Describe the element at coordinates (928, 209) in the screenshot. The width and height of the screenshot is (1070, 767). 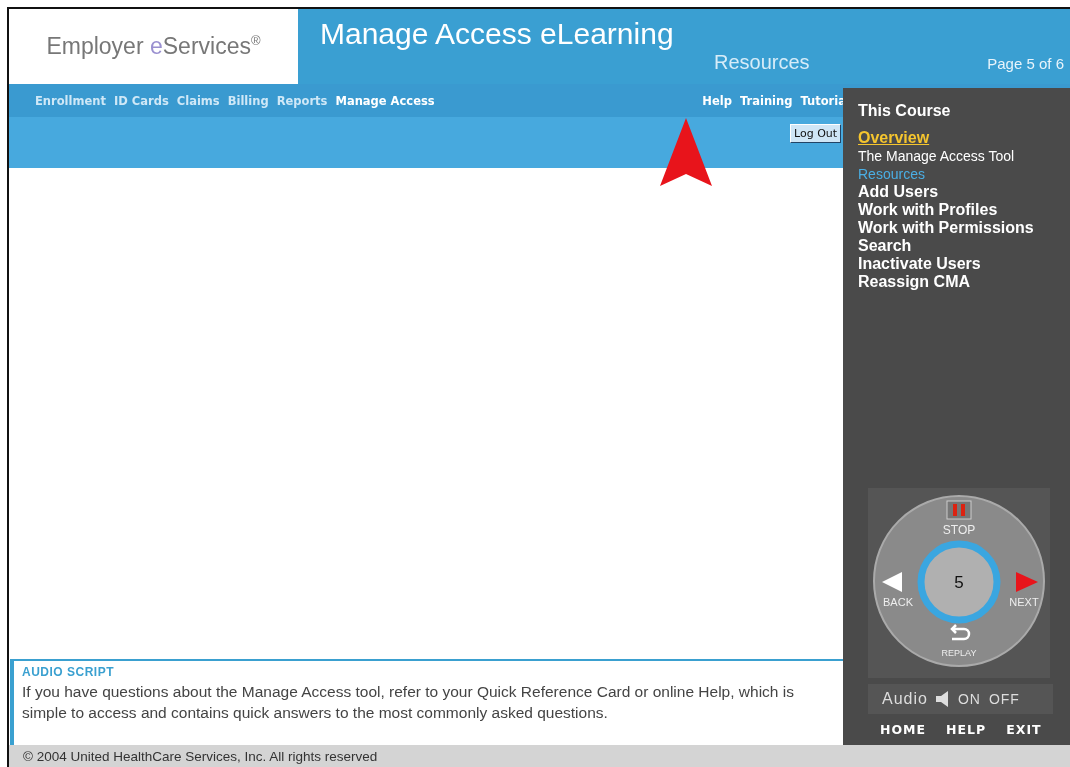
I see `menu-item: Work with Profiles` at that location.